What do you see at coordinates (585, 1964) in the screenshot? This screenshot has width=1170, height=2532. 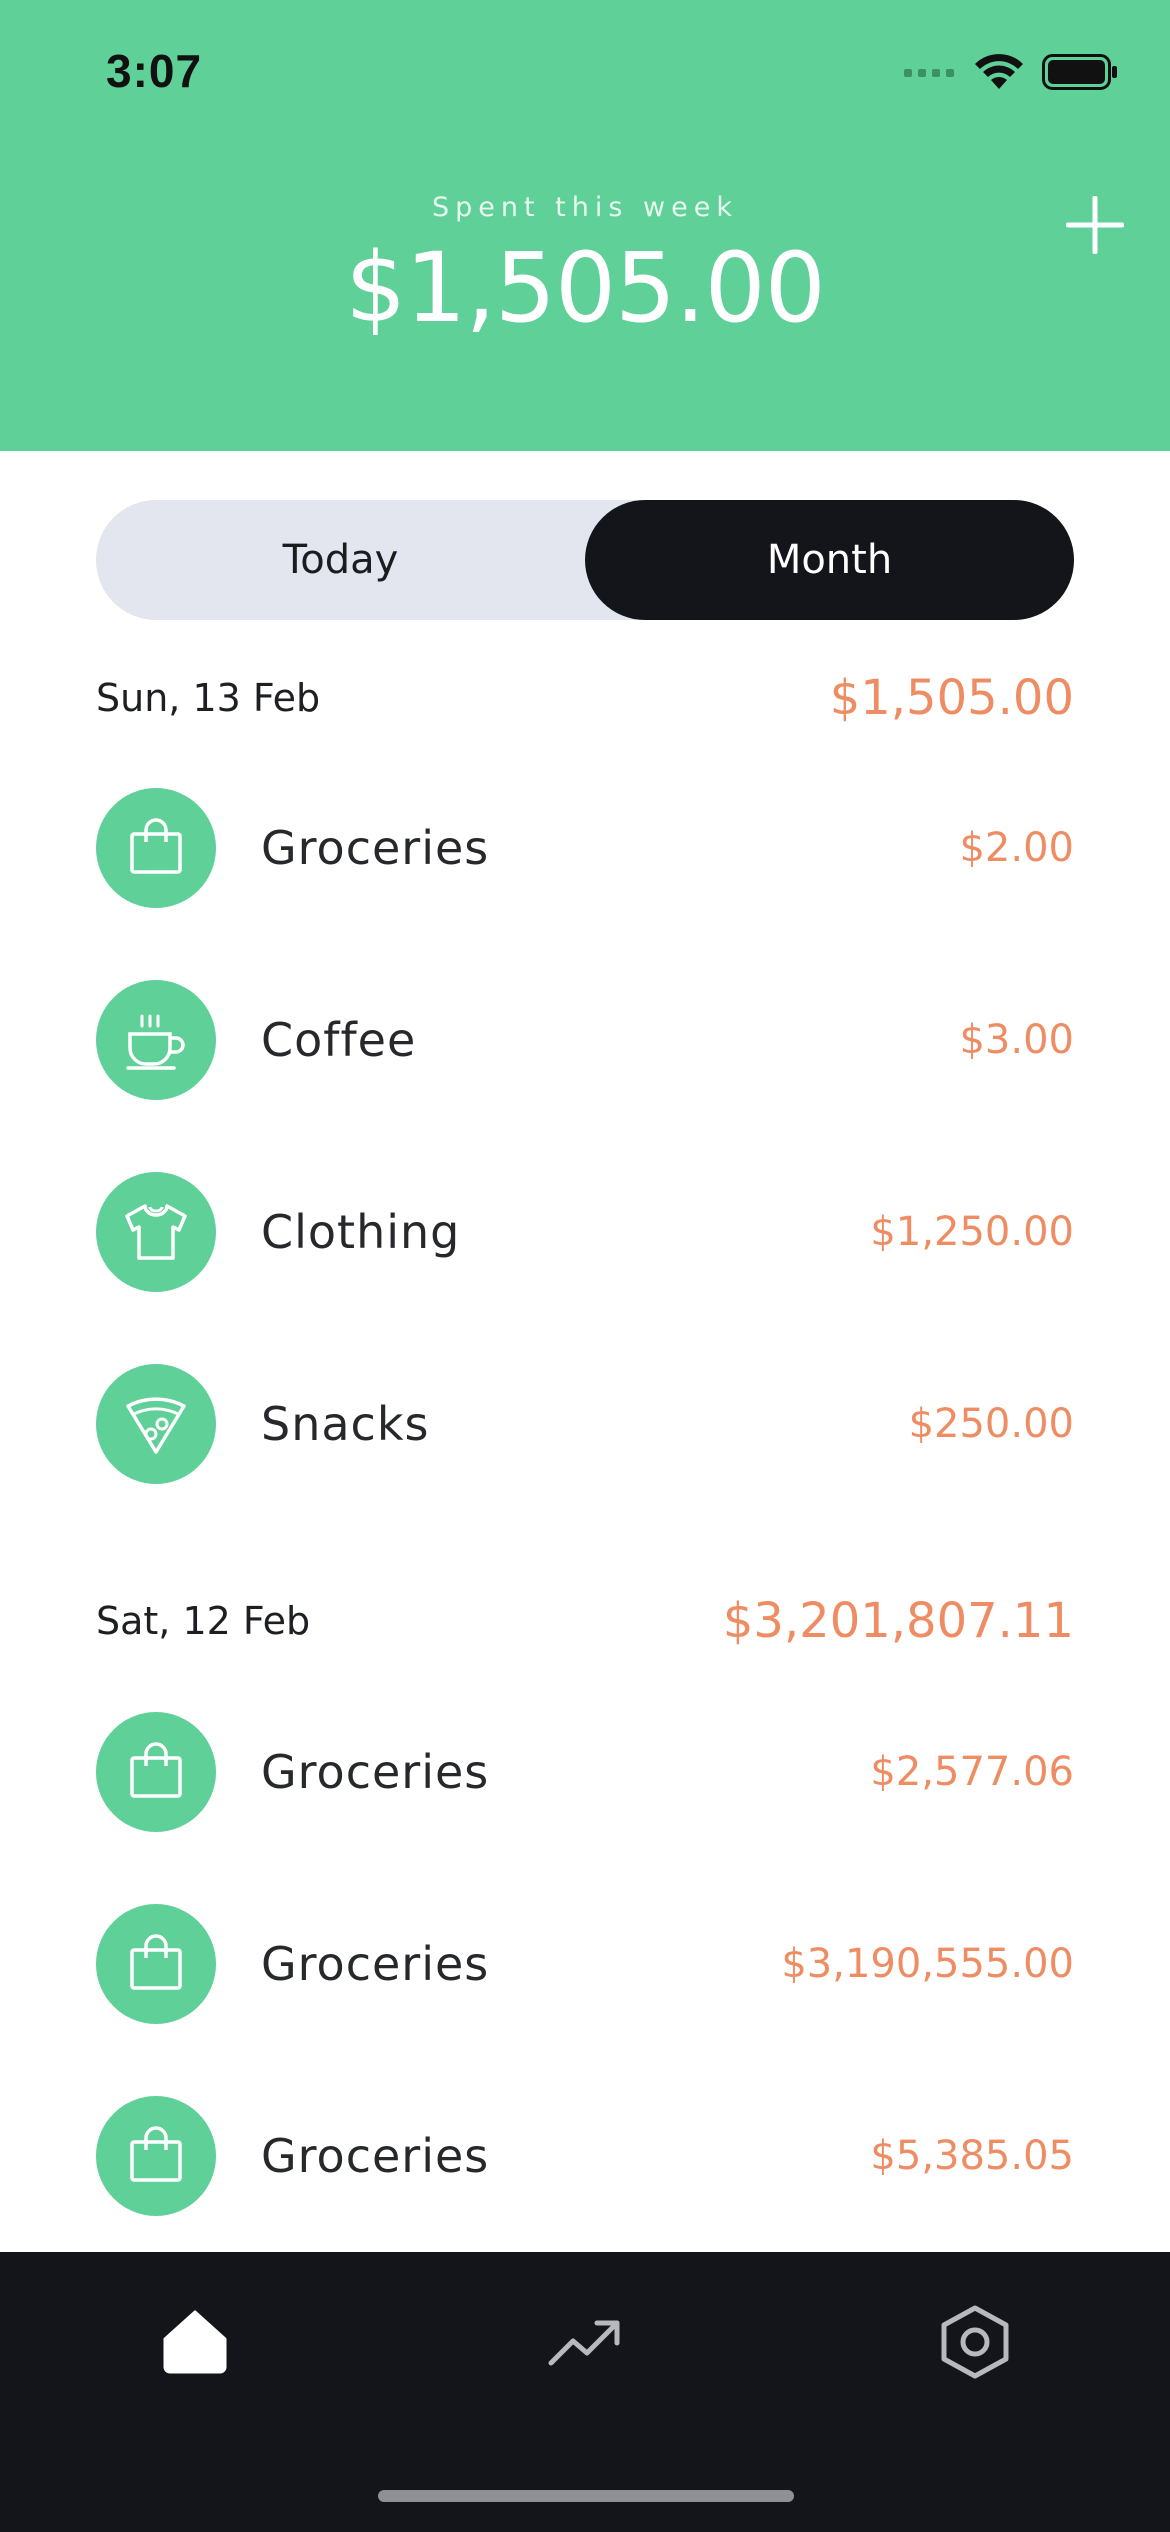 I see `list-item: Groceries $3,190,555.00` at bounding box center [585, 1964].